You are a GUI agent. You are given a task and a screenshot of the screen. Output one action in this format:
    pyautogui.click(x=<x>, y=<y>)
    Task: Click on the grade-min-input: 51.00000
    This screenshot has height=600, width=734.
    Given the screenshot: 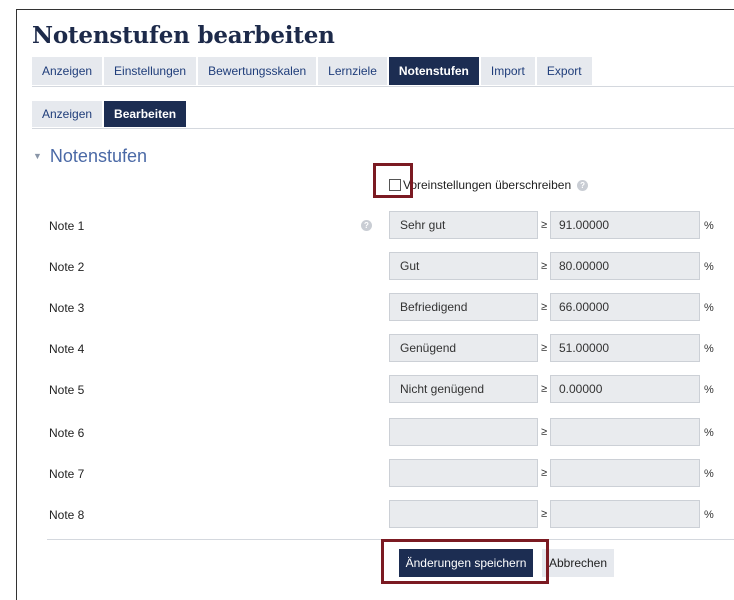 What is the action you would take?
    pyautogui.click(x=625, y=348)
    